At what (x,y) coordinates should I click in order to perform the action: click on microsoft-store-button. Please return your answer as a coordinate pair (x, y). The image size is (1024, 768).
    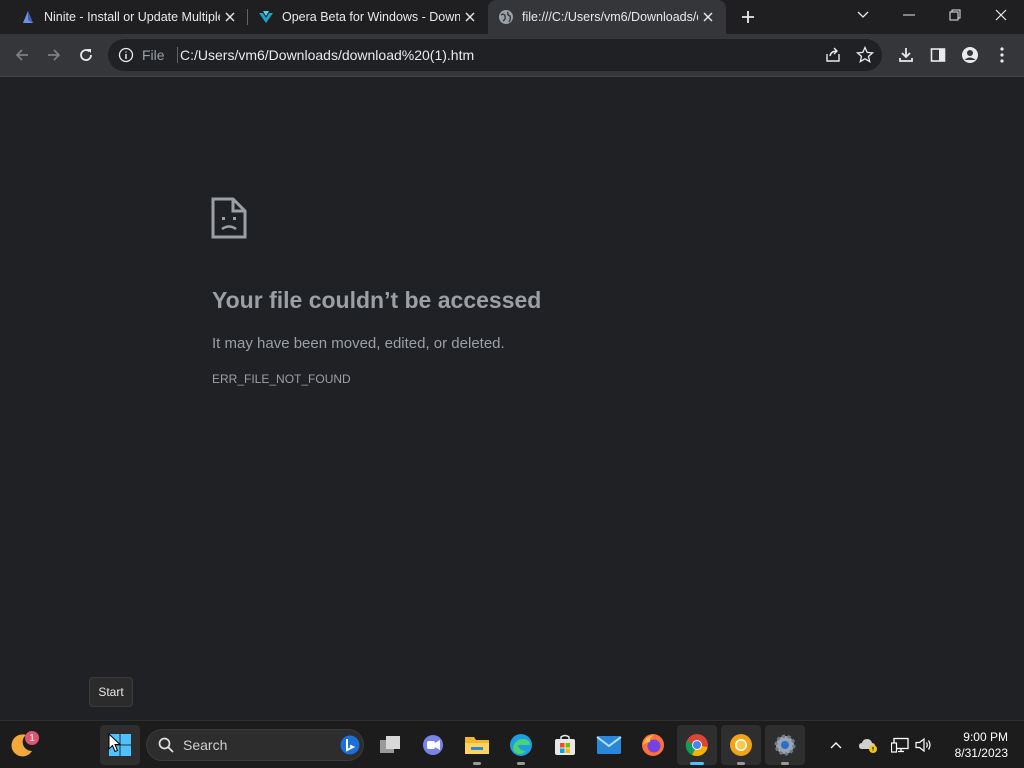
    Looking at the image, I should click on (565, 745).